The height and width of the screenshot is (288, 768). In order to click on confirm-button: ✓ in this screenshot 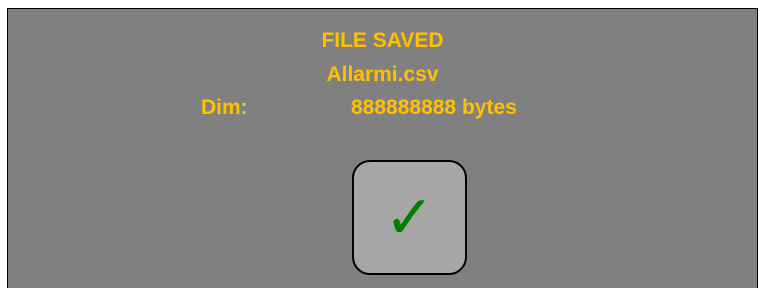, I will do `click(409, 217)`.